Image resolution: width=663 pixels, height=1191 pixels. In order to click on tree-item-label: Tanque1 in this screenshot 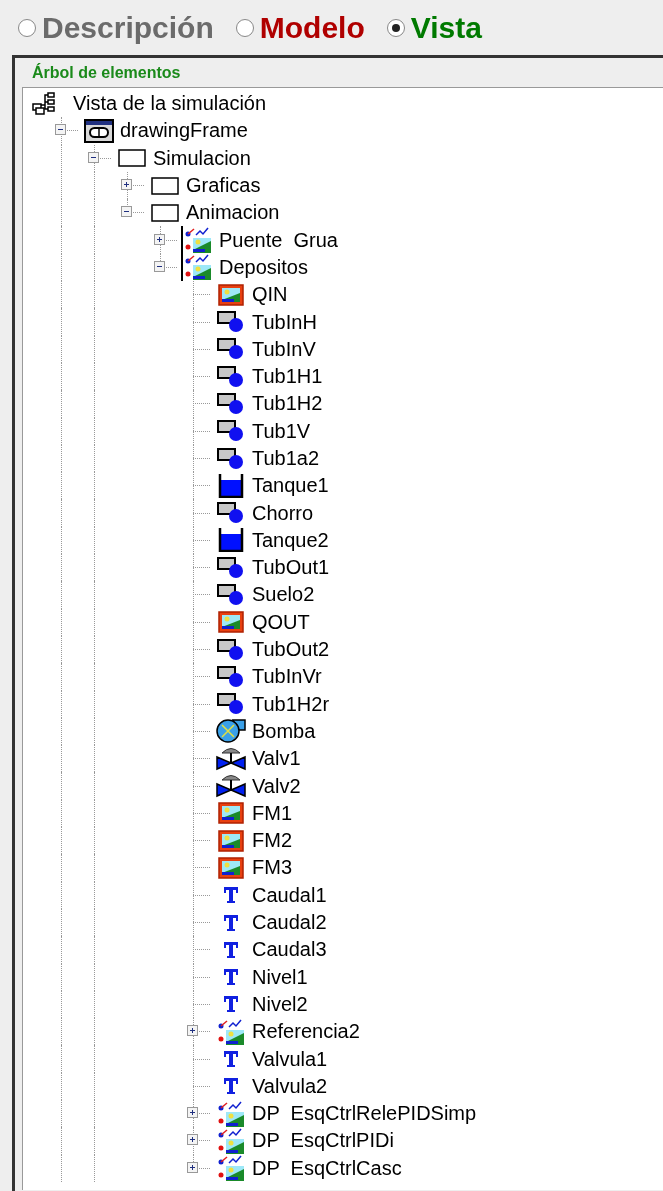, I will do `click(290, 486)`.